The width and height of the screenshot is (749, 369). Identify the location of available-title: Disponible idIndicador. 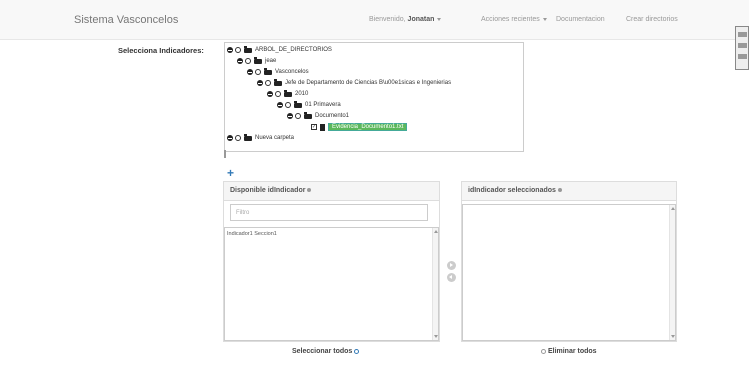
(268, 190).